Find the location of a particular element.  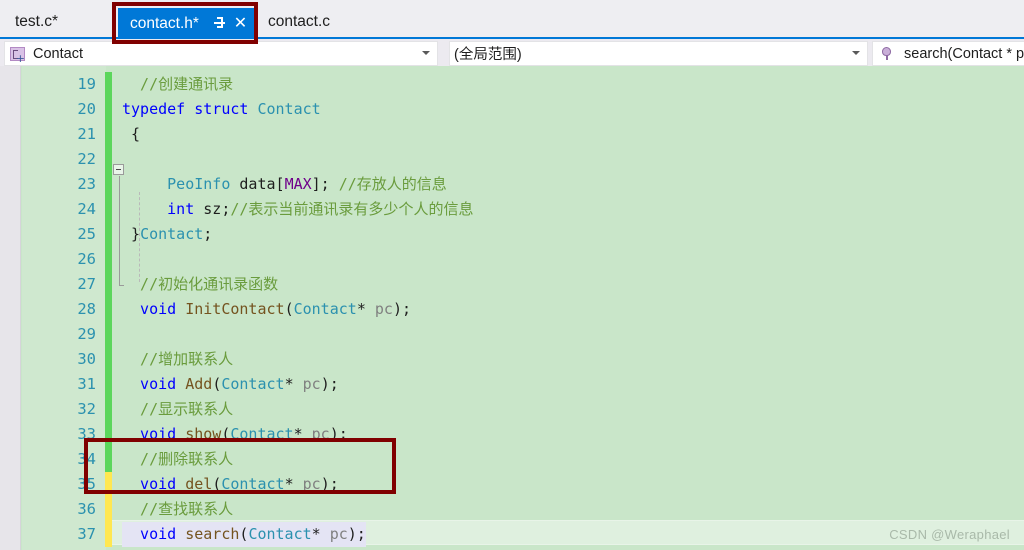

line-number: 31 is located at coordinates (86, 384).